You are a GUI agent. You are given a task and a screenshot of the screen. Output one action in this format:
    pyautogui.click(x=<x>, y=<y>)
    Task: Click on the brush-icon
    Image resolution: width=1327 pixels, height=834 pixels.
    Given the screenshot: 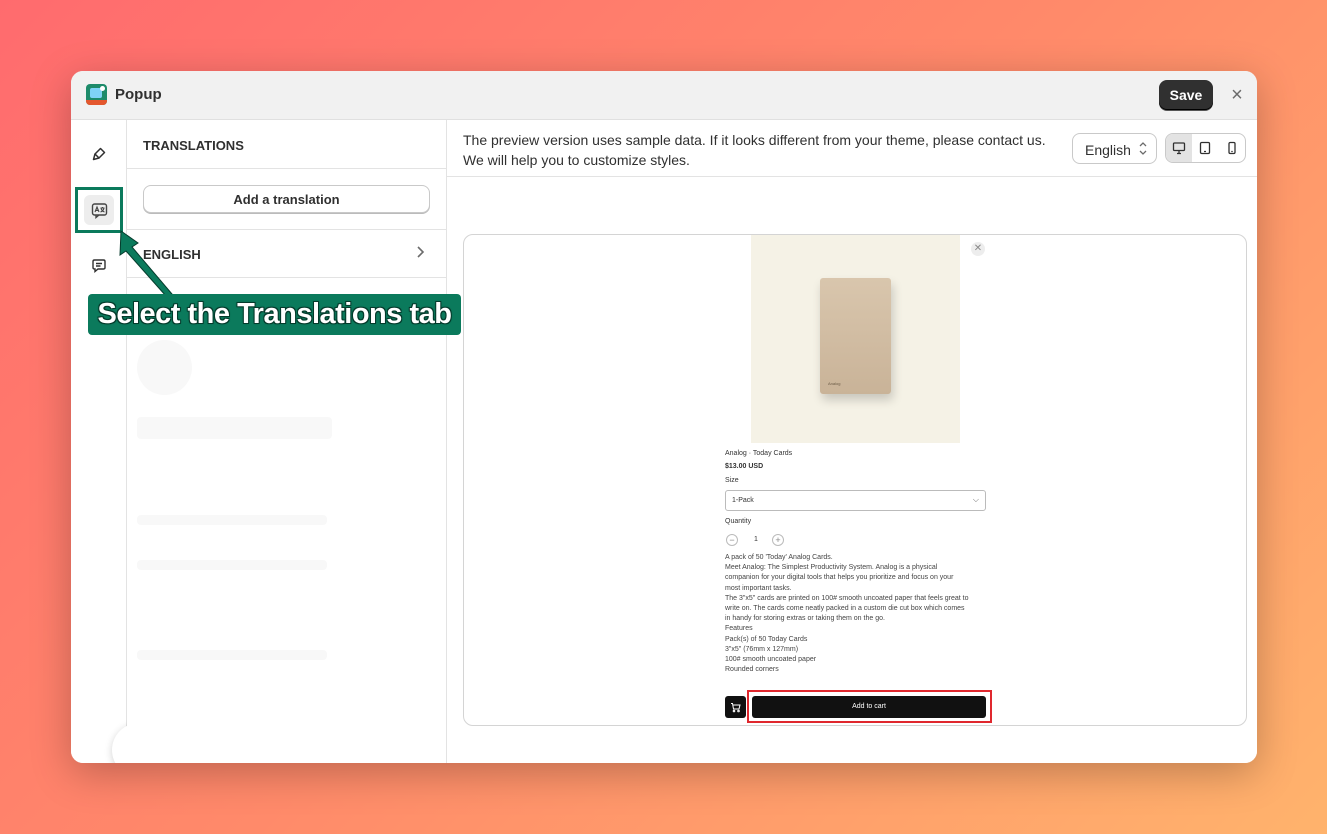 What is the action you would take?
    pyautogui.click(x=99, y=154)
    